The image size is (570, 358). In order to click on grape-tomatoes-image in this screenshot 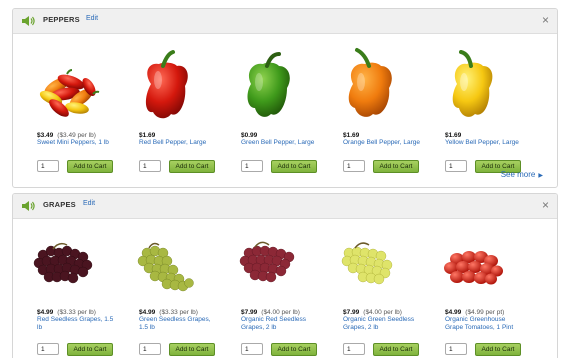, I will do `click(469, 263)`.